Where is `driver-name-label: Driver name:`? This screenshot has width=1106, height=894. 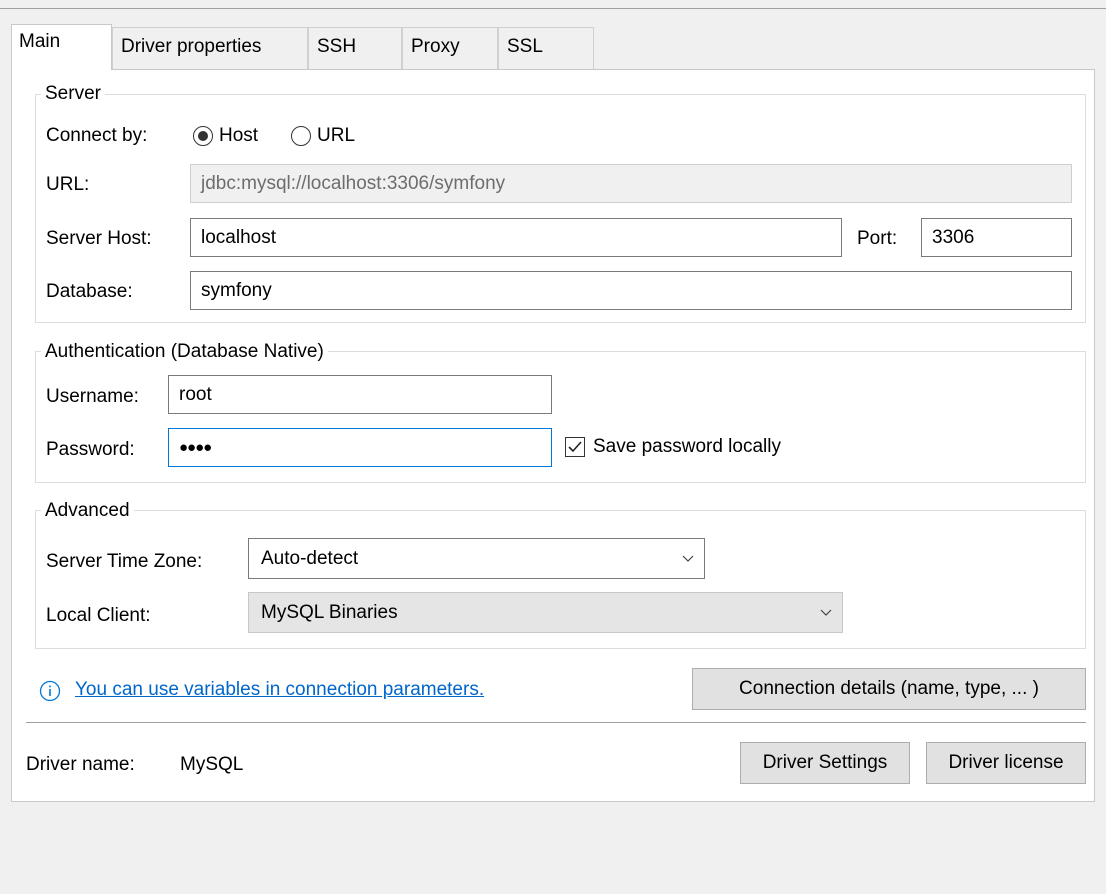
driver-name-label: Driver name: is located at coordinates (80, 764).